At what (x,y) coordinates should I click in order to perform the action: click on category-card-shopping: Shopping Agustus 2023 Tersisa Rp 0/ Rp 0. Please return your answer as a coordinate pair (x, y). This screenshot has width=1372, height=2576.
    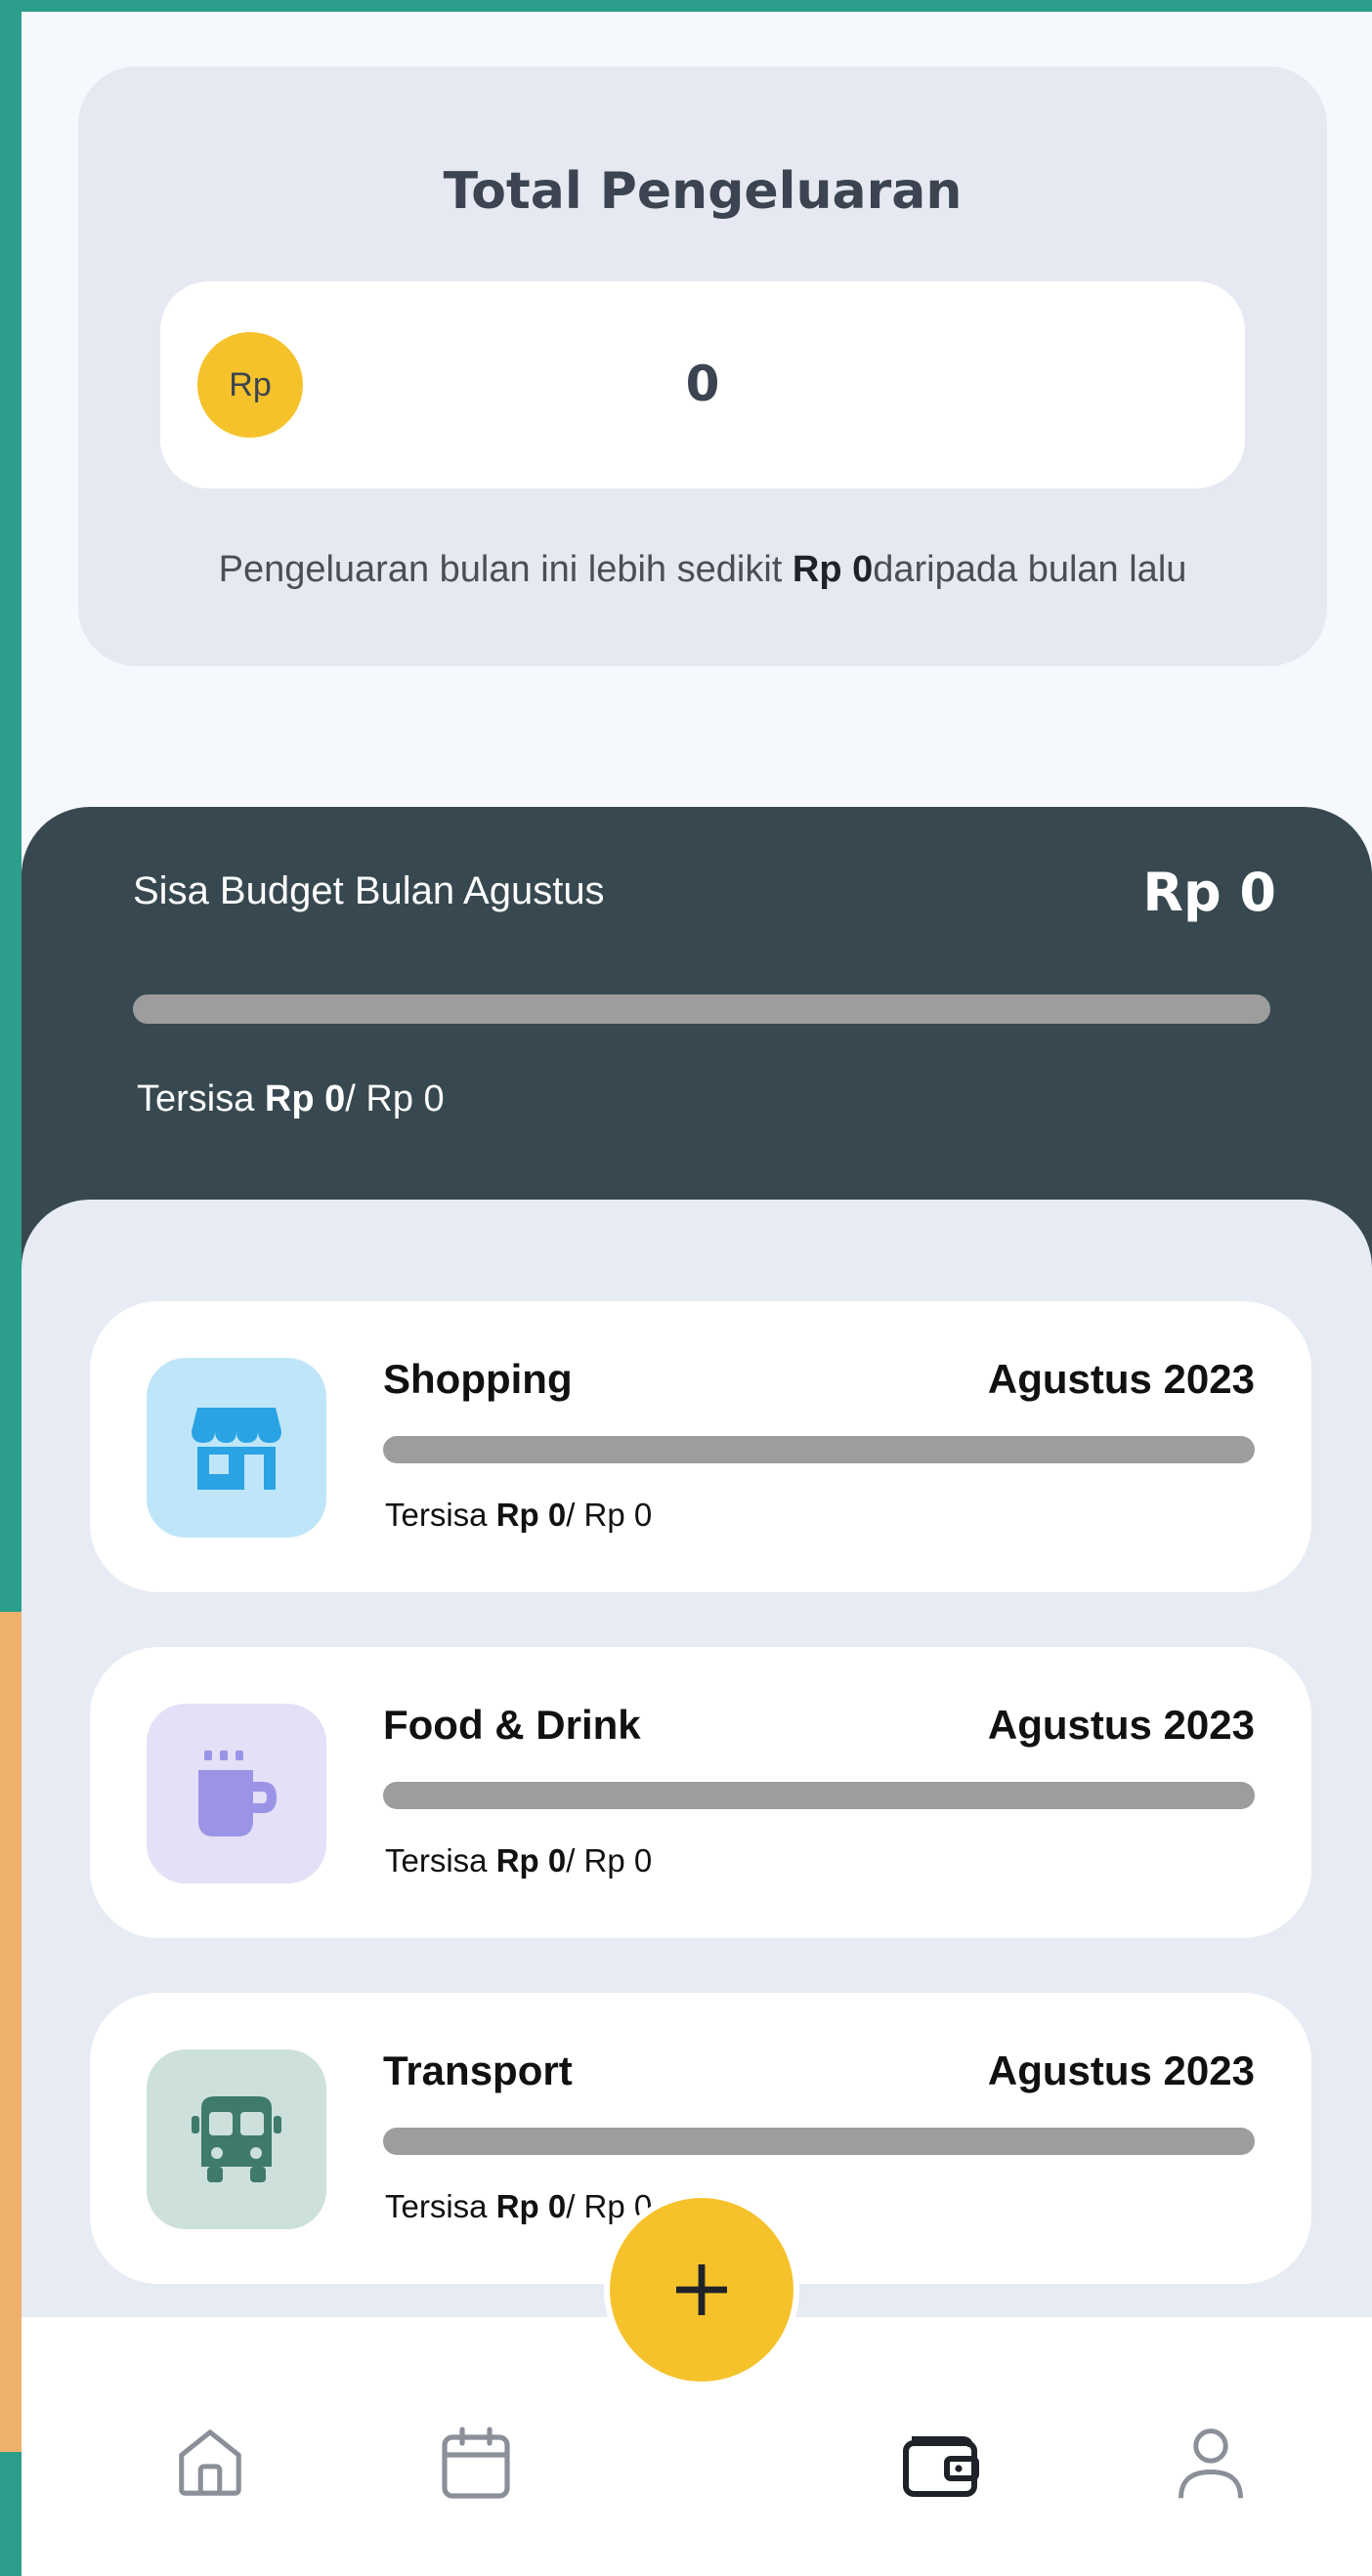
    Looking at the image, I should click on (700, 1446).